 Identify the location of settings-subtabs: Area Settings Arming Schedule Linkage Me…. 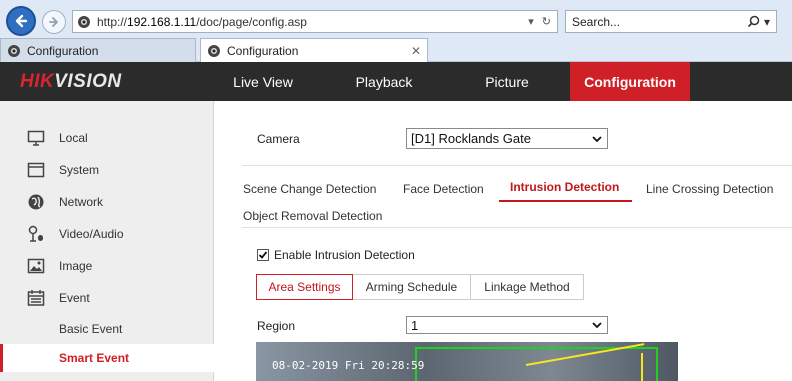
(420, 287).